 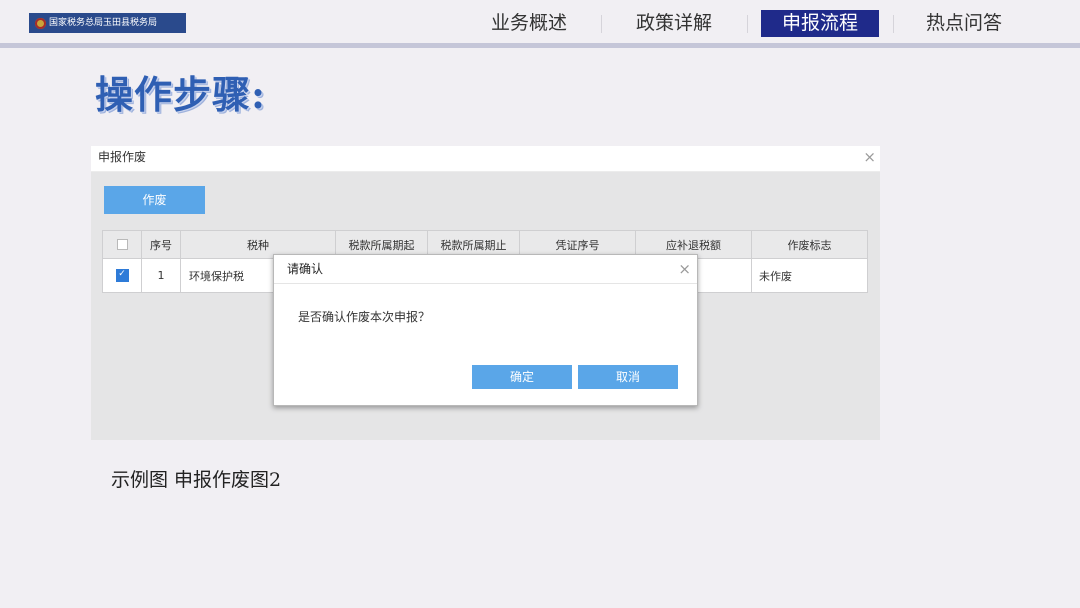 I want to click on nav-item-policy: 政策详解, so click(x=674, y=23).